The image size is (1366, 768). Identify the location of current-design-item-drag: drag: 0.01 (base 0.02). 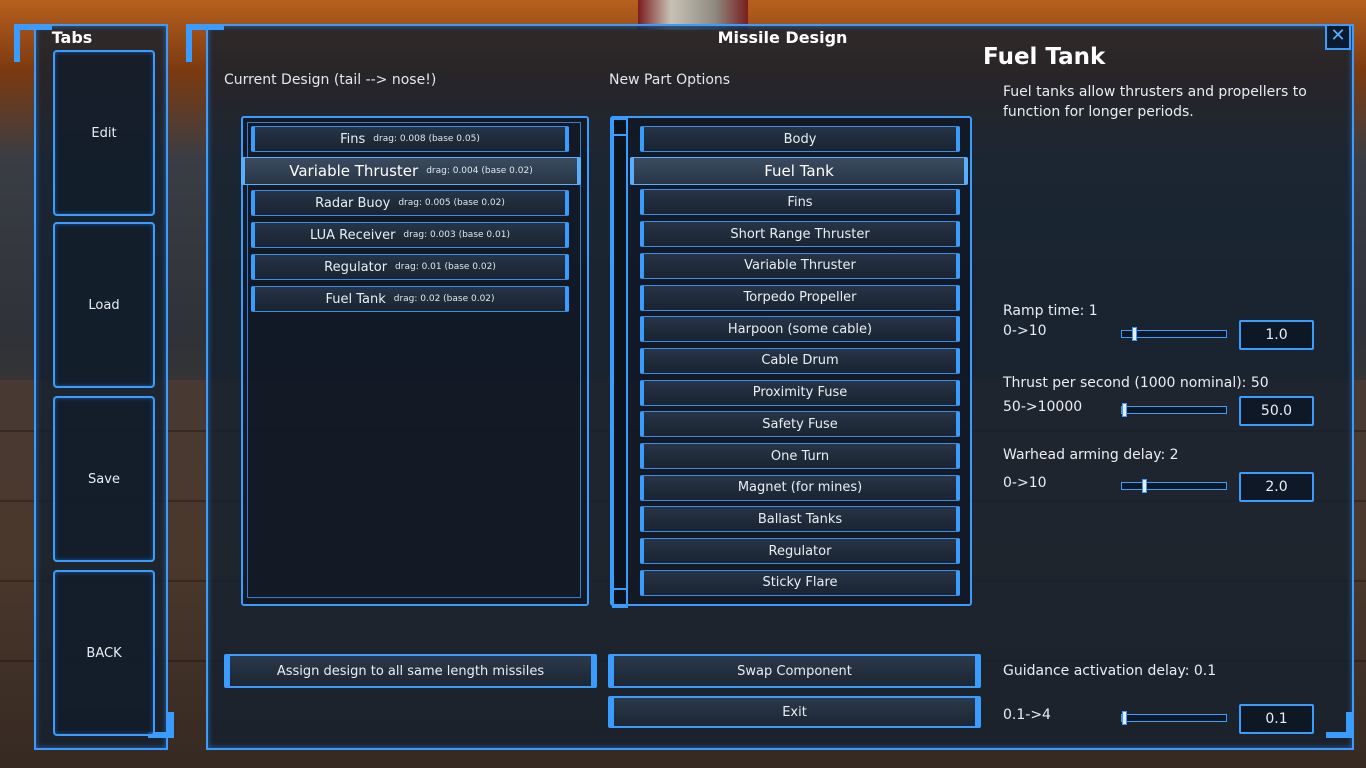
(445, 267).